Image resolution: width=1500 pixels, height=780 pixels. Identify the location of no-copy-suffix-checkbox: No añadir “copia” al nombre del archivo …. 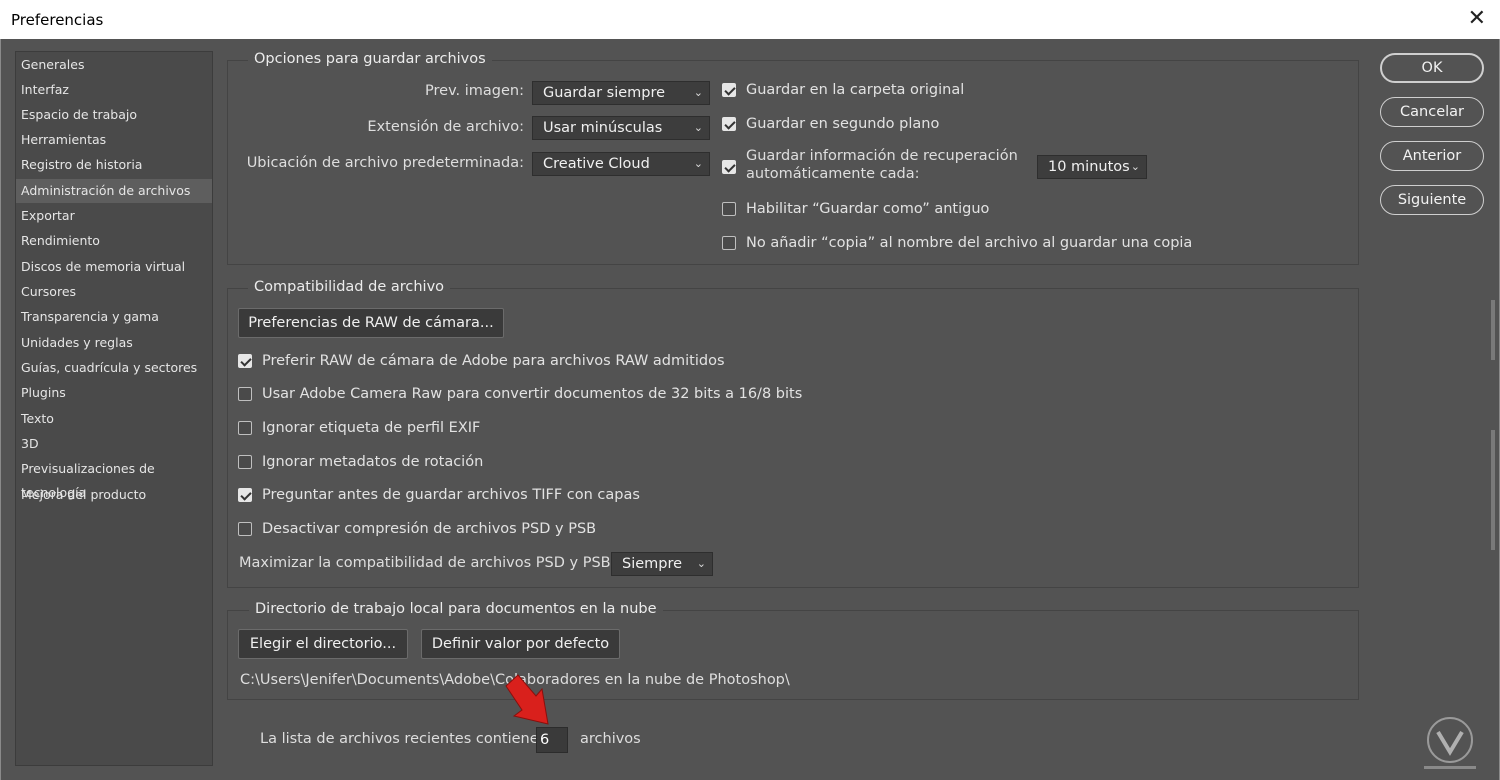
(957, 244).